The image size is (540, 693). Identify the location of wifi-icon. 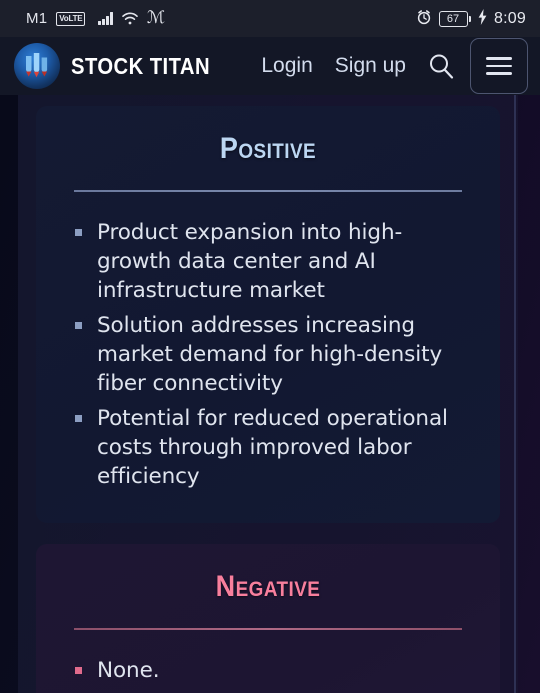
(130, 18).